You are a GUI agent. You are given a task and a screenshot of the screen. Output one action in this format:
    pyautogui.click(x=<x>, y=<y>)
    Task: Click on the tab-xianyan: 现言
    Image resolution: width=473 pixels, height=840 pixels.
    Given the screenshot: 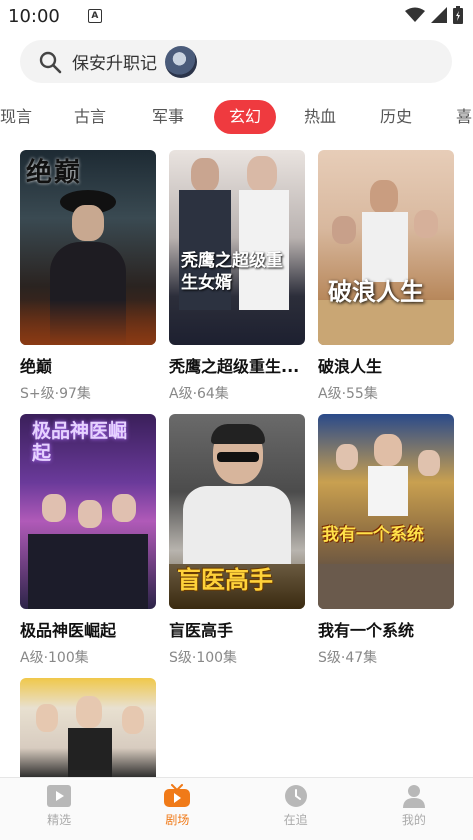 What is the action you would take?
    pyautogui.click(x=18, y=117)
    